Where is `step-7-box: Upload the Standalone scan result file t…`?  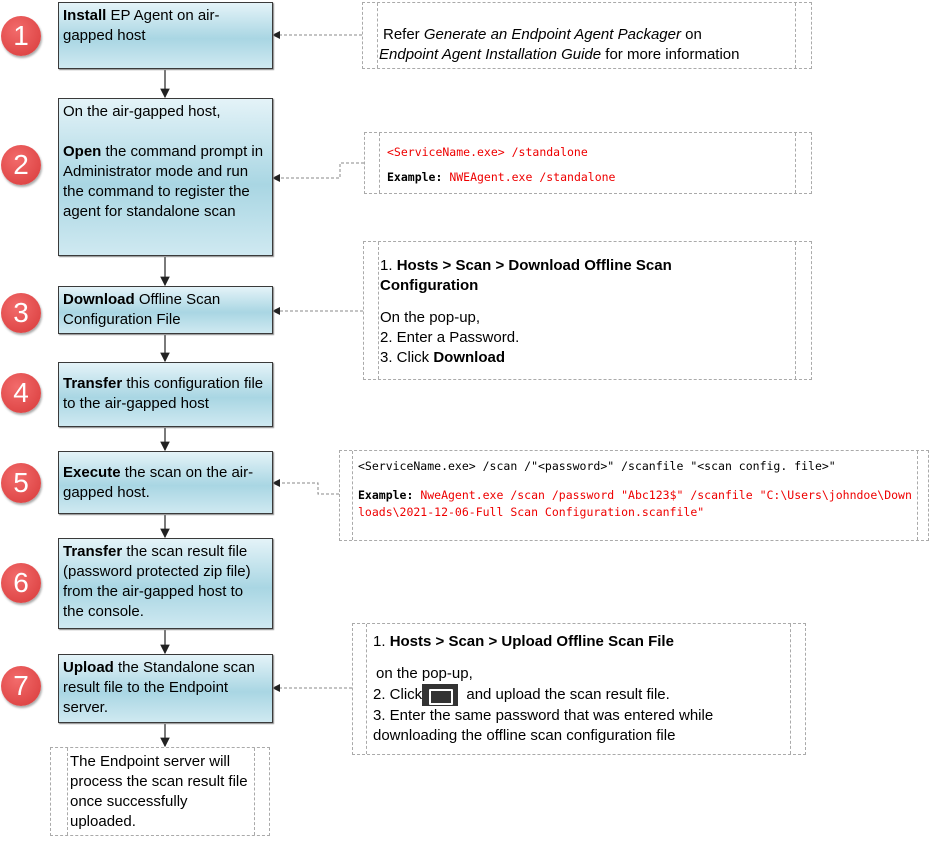 step-7-box: Upload the Standalone scan result file t… is located at coordinates (165, 688).